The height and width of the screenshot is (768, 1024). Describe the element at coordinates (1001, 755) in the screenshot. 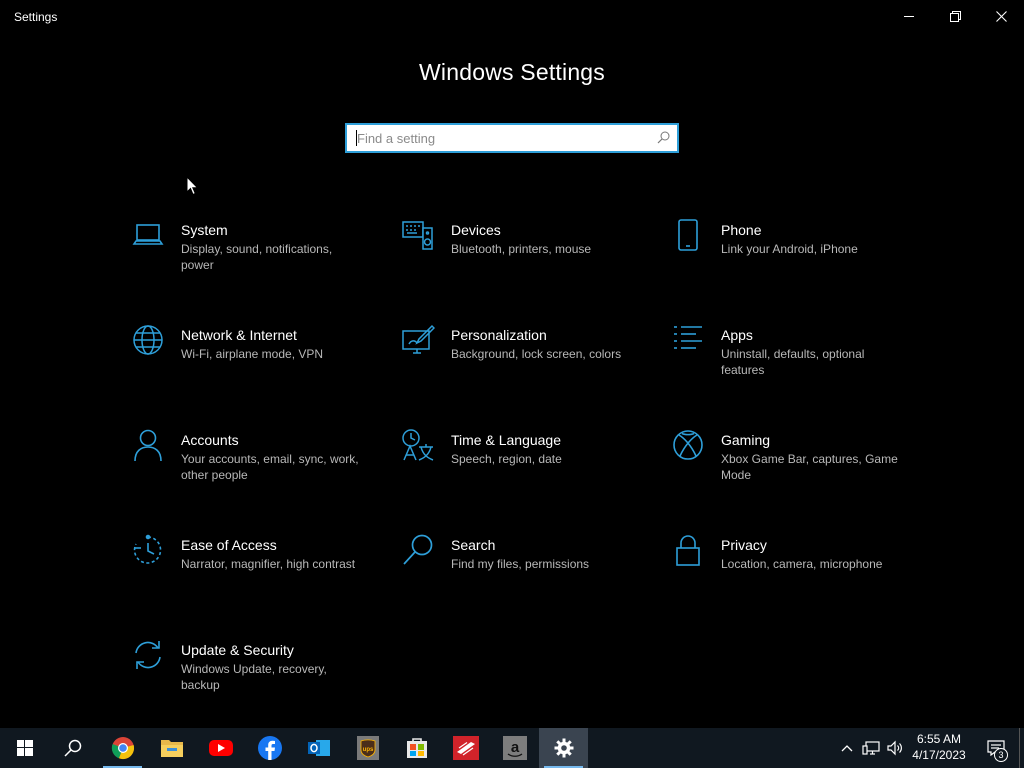

I see `notification-count-badge: 3` at that location.